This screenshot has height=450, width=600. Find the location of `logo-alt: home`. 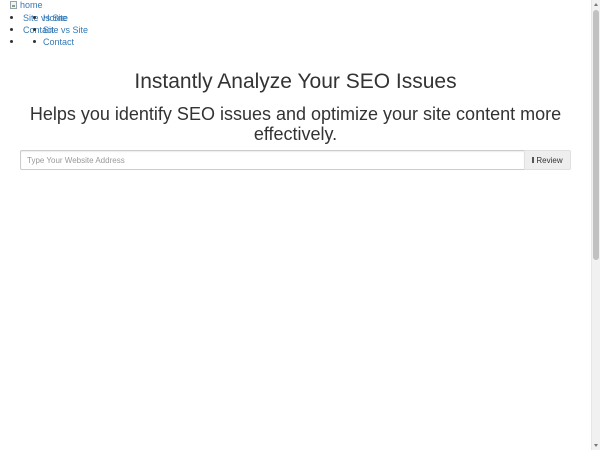

logo-alt: home is located at coordinates (31, 5).